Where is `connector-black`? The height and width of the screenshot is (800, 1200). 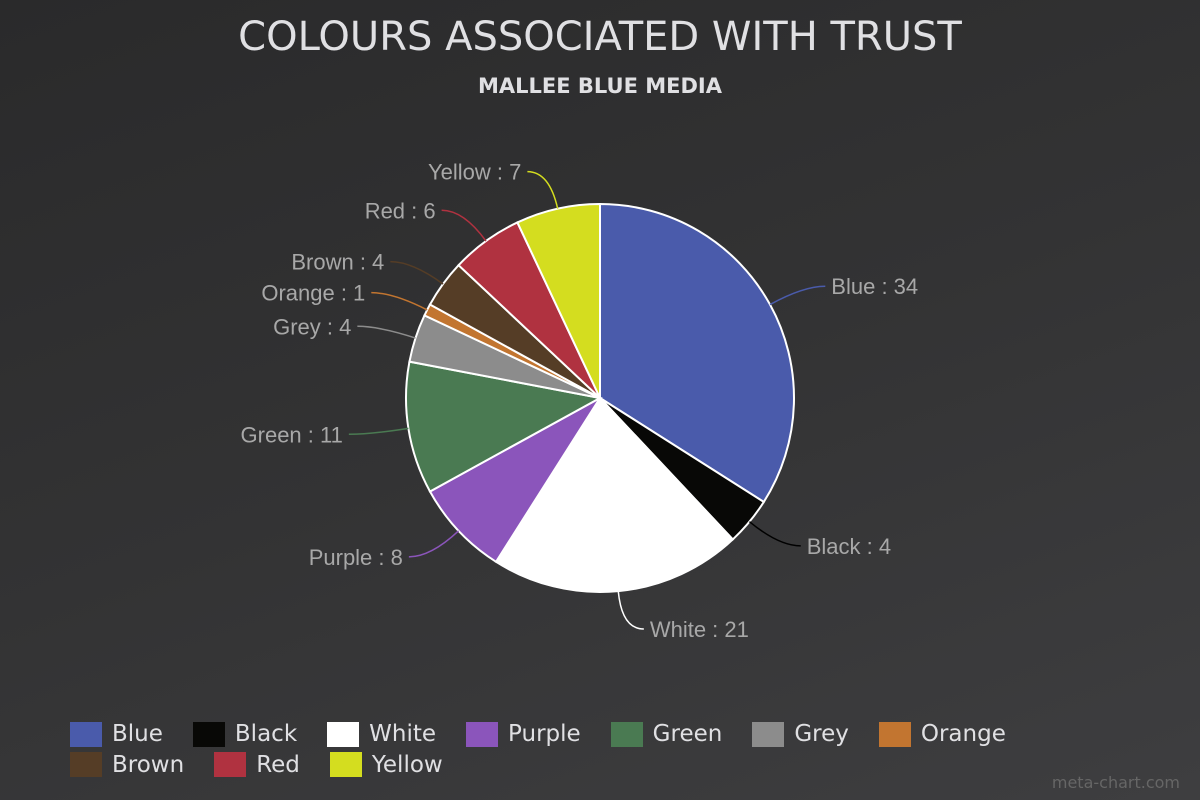 connector-black is located at coordinates (775, 534).